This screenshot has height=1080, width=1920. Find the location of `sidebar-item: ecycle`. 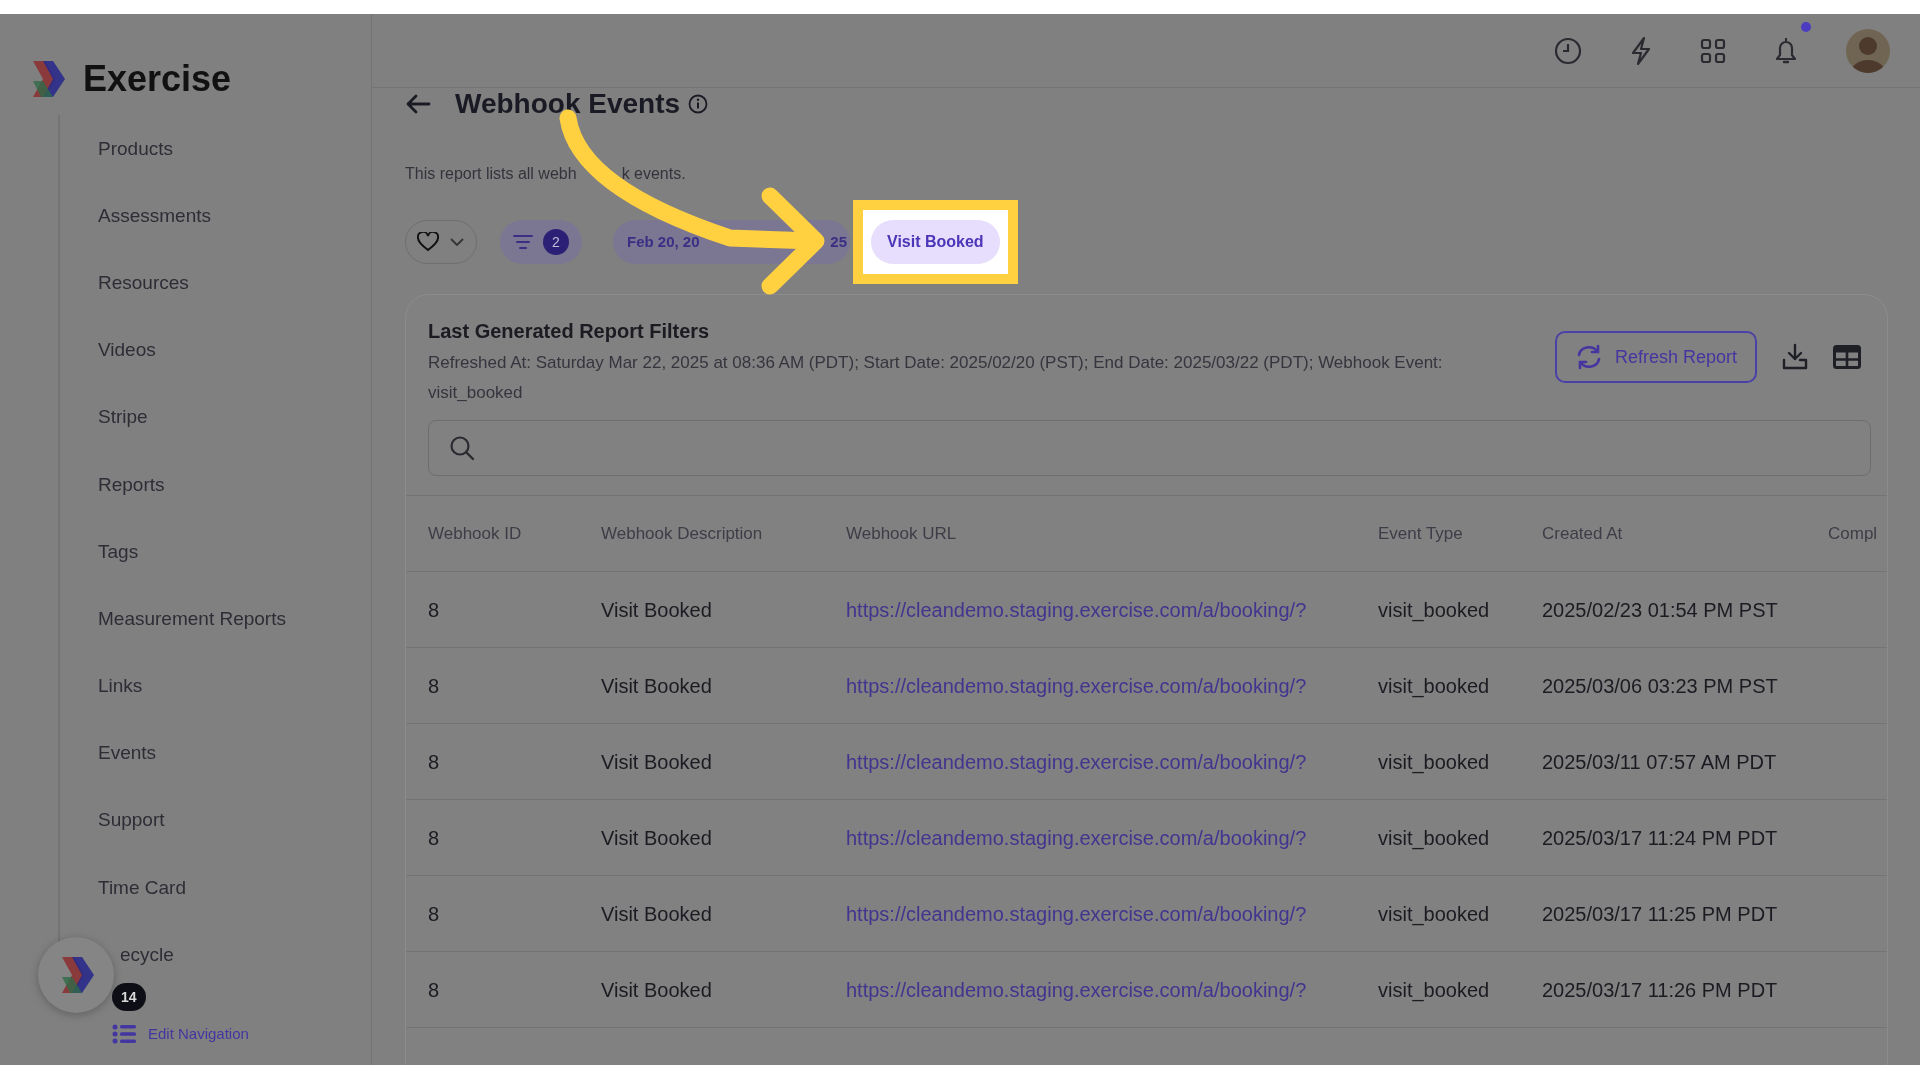

sidebar-item: ecycle is located at coordinates (147, 954).